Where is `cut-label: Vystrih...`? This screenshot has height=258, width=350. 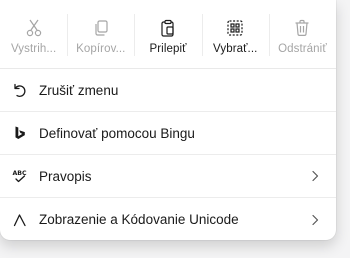 cut-label: Vystrih... is located at coordinates (33, 49).